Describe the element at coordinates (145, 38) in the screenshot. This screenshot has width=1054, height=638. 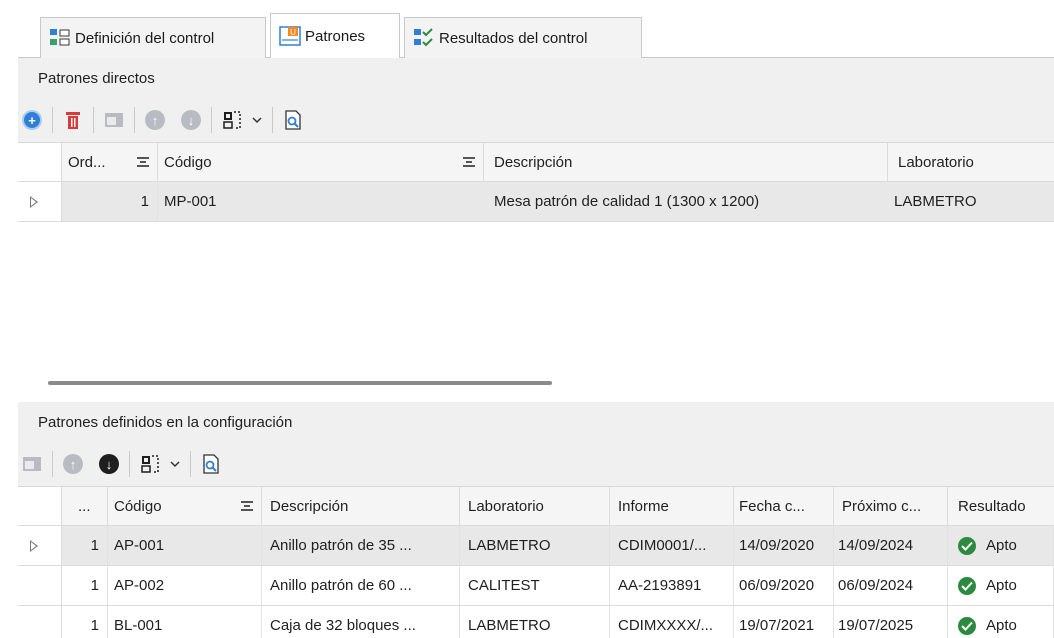
I see `tab-label: Definición del control` at that location.